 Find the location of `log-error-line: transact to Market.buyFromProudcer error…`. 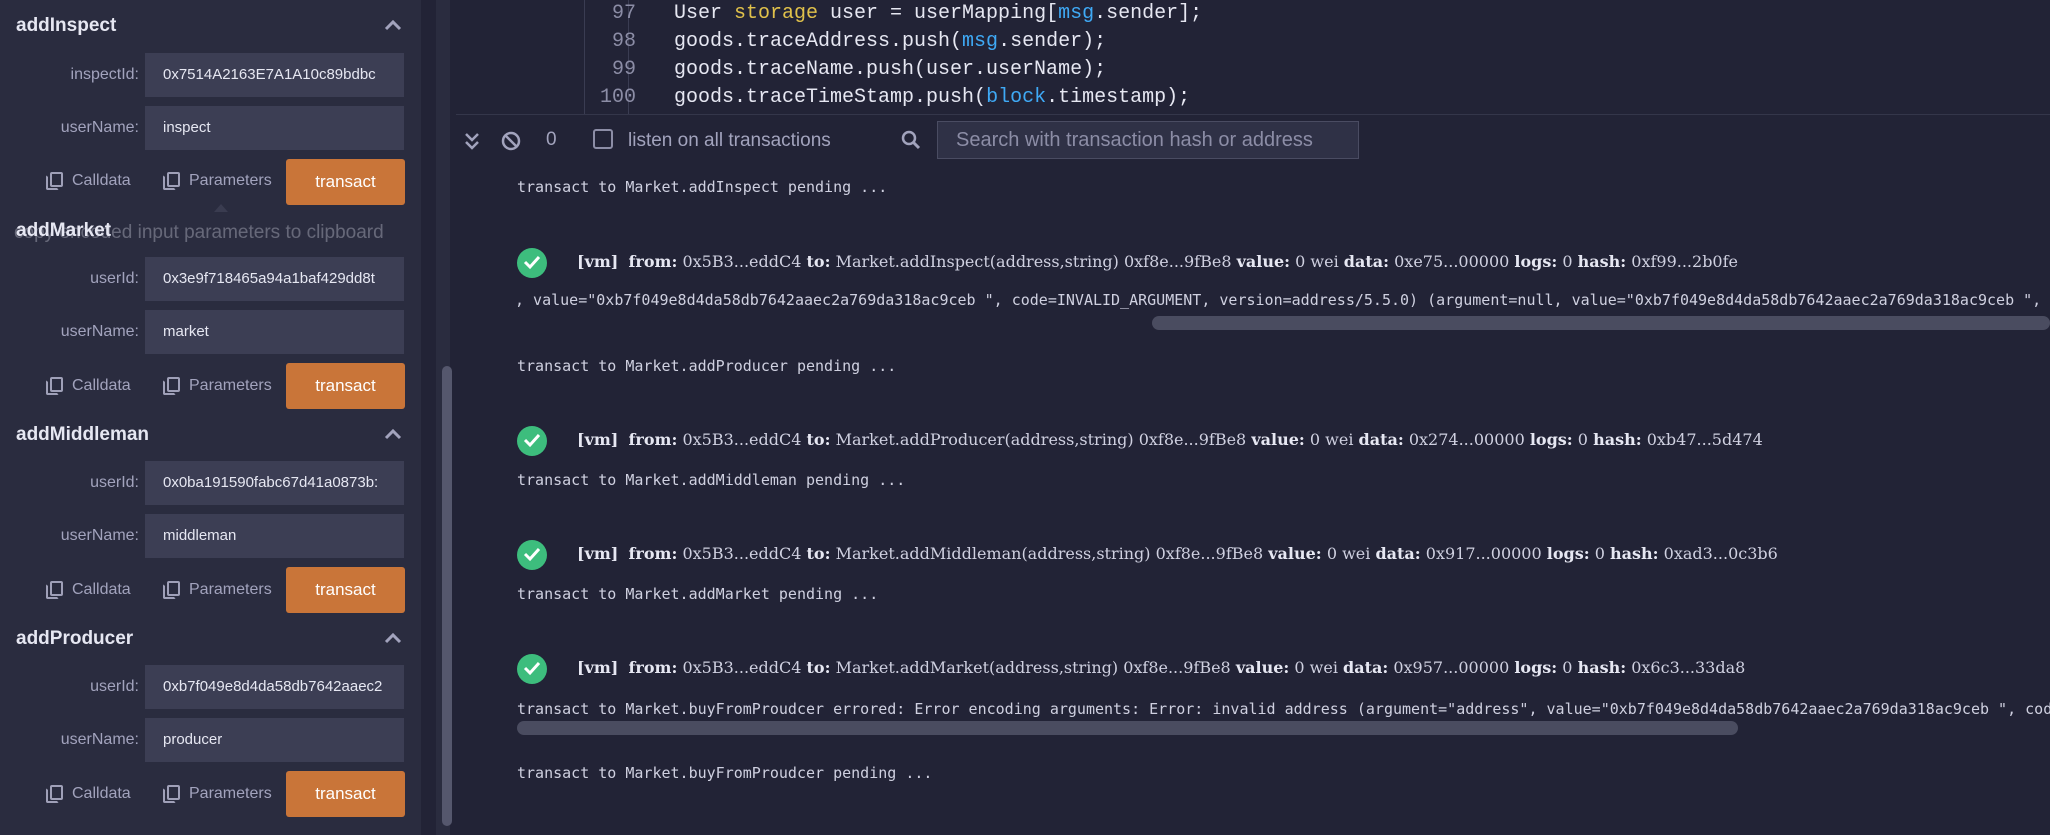

log-error-line: transact to Market.buyFromProudcer error… is located at coordinates (1283, 709).